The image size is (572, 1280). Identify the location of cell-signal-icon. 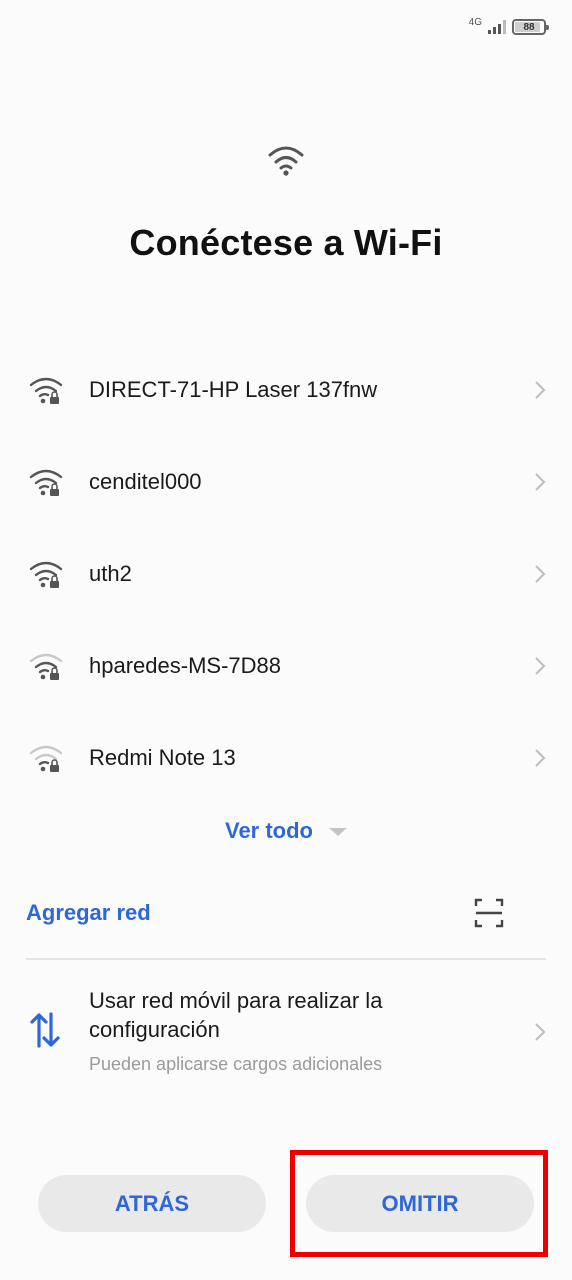
(497, 27).